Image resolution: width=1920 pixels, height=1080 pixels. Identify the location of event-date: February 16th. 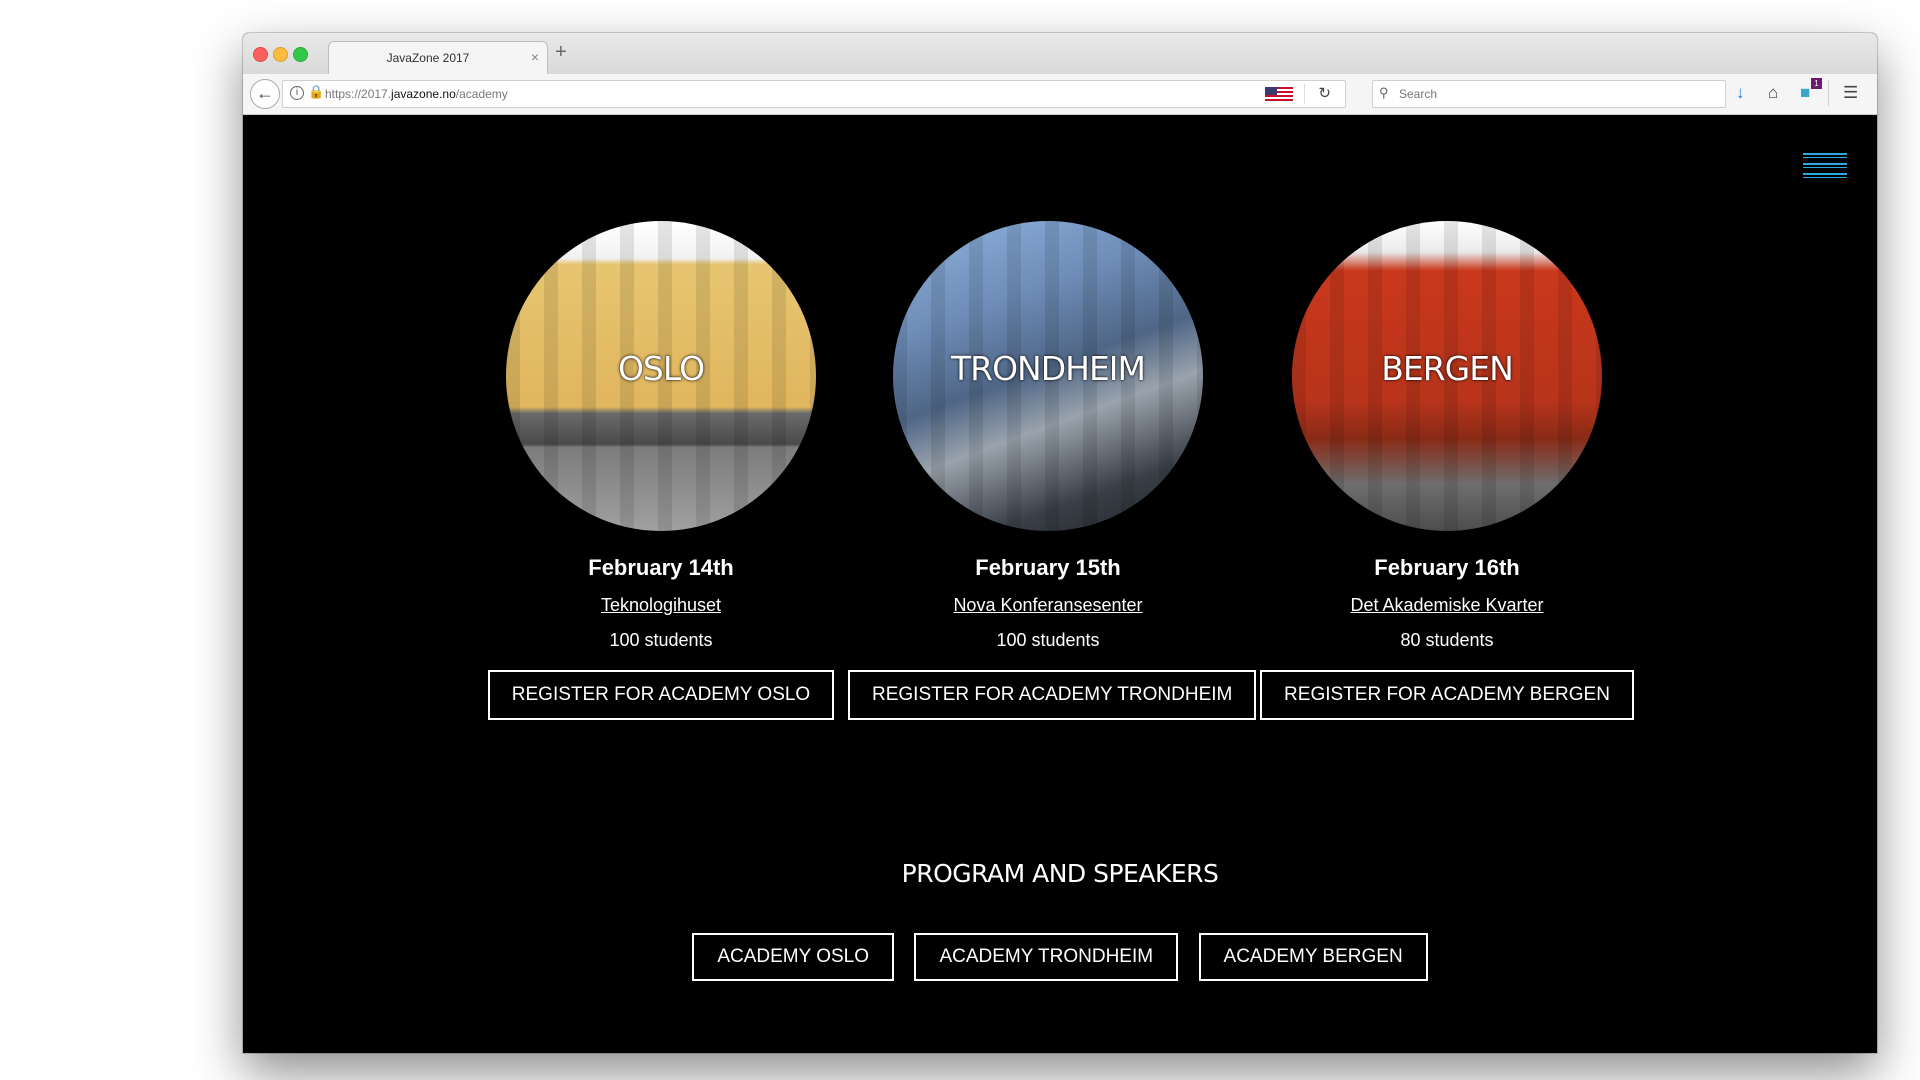
(1447, 567).